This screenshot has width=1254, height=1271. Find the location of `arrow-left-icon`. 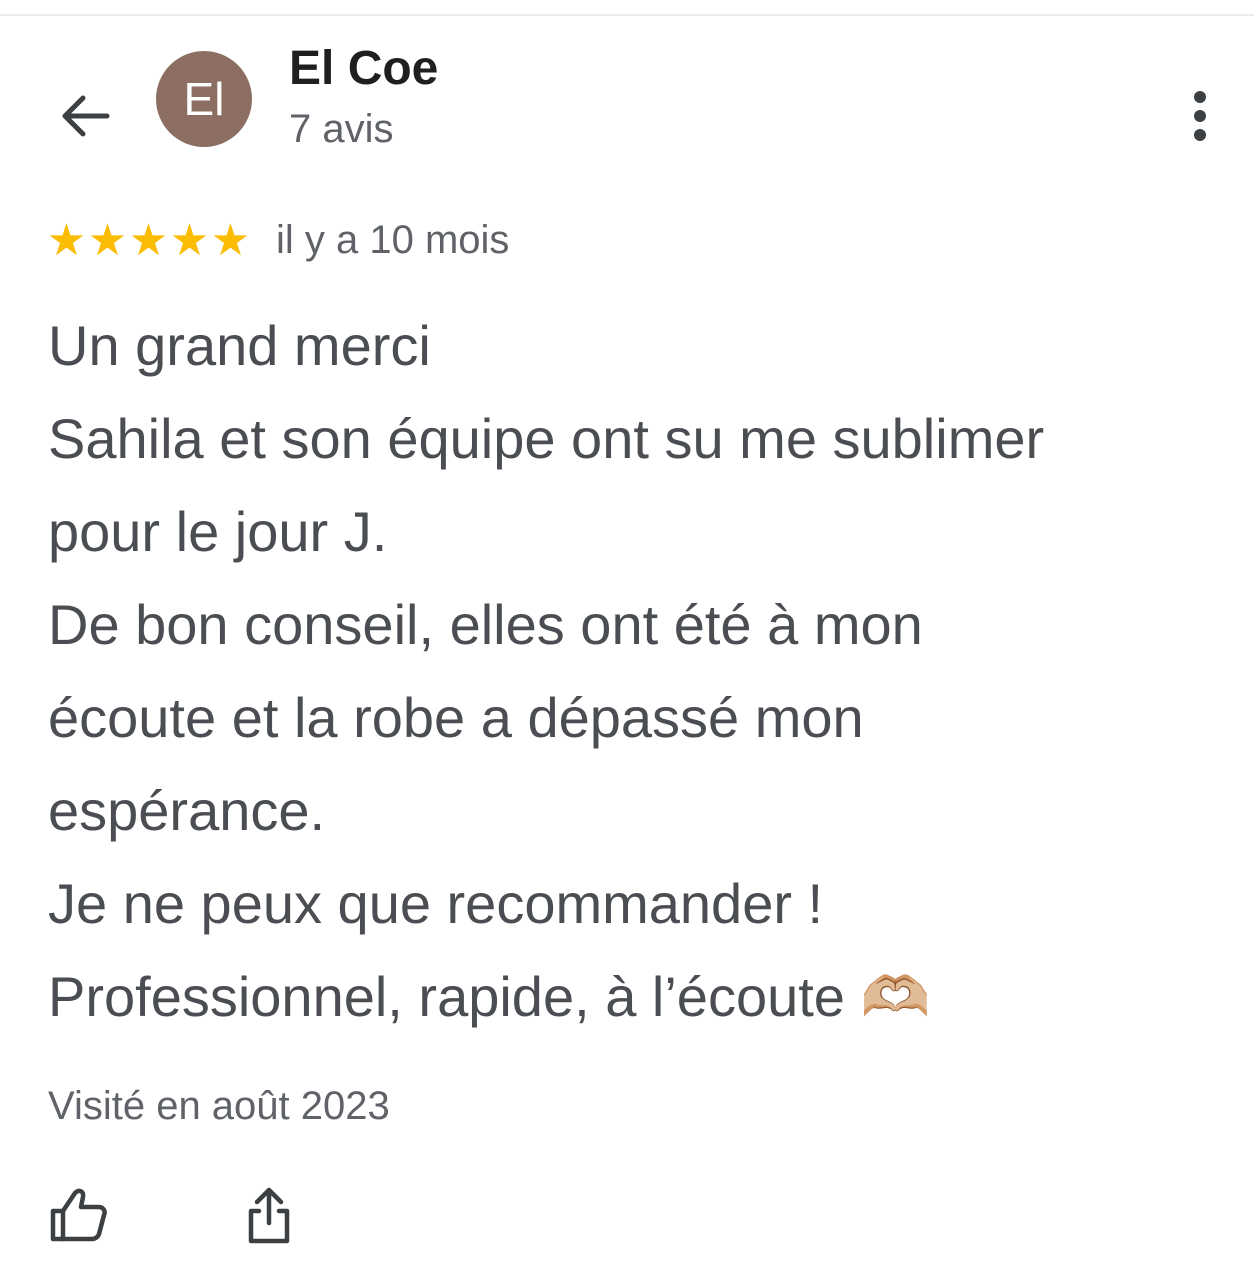

arrow-left-icon is located at coordinates (86, 116).